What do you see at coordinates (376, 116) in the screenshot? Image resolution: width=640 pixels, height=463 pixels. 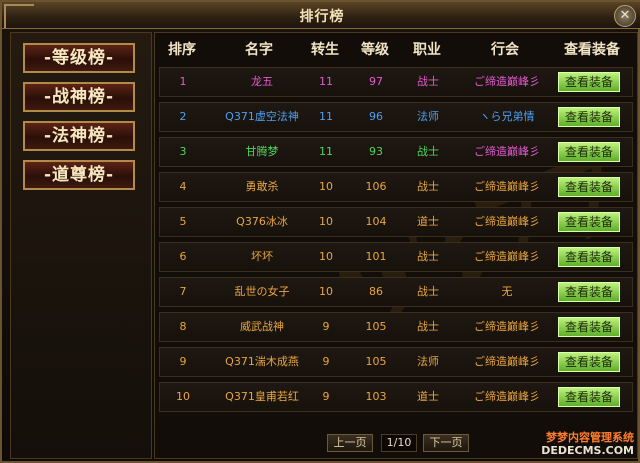 I see `cell-level: 96` at bounding box center [376, 116].